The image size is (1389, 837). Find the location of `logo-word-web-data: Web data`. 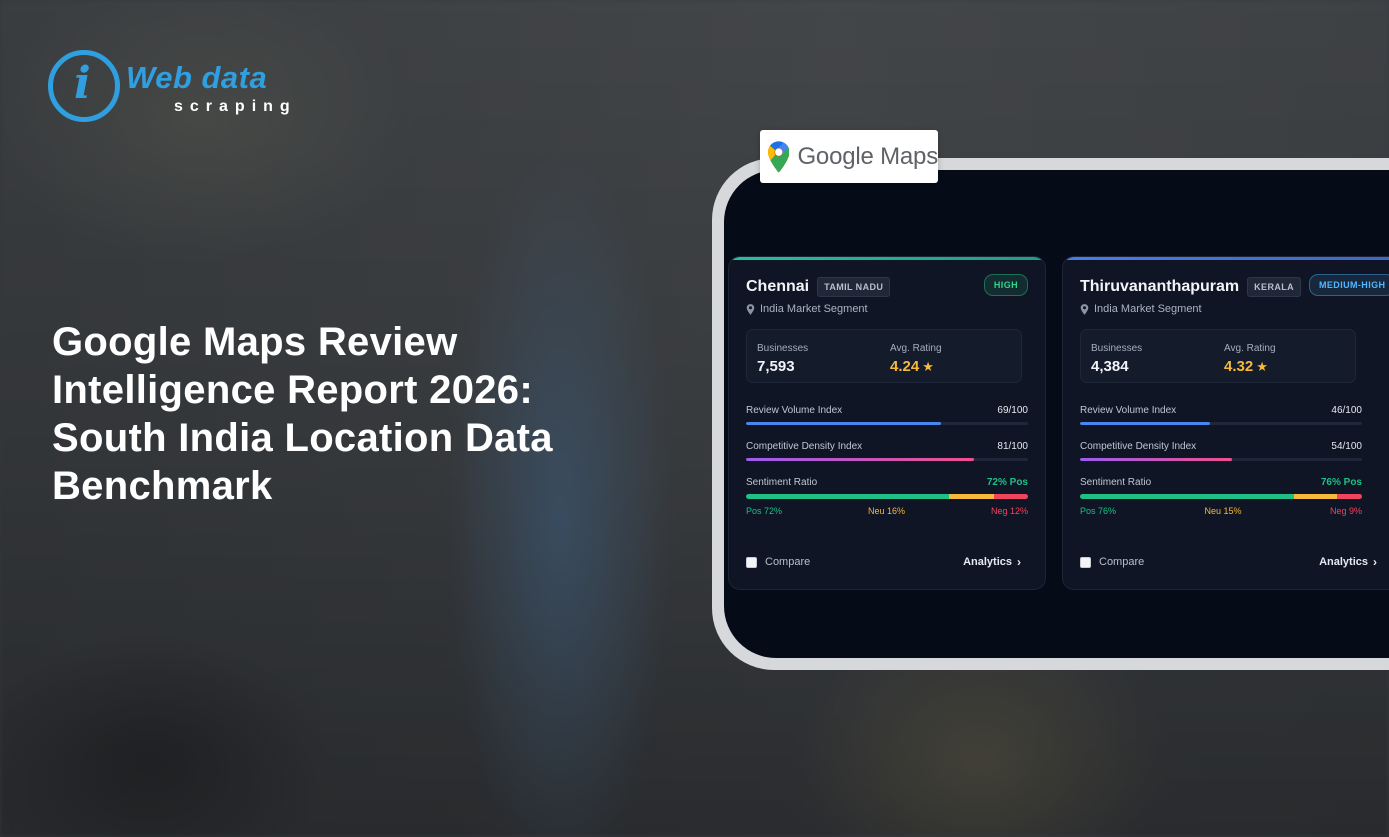

logo-word-web-data: Web data is located at coordinates (197, 77).